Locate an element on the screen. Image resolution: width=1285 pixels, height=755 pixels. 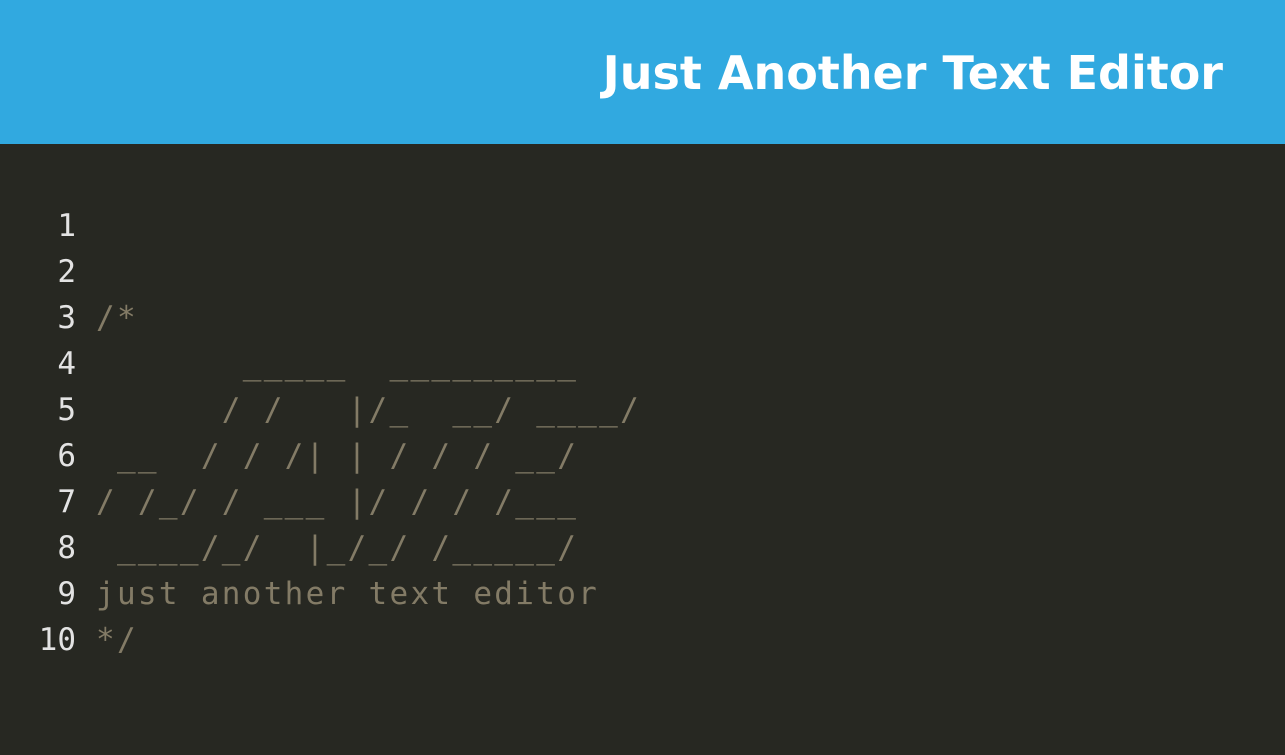
editor-line: 1 is located at coordinates (642, 200).